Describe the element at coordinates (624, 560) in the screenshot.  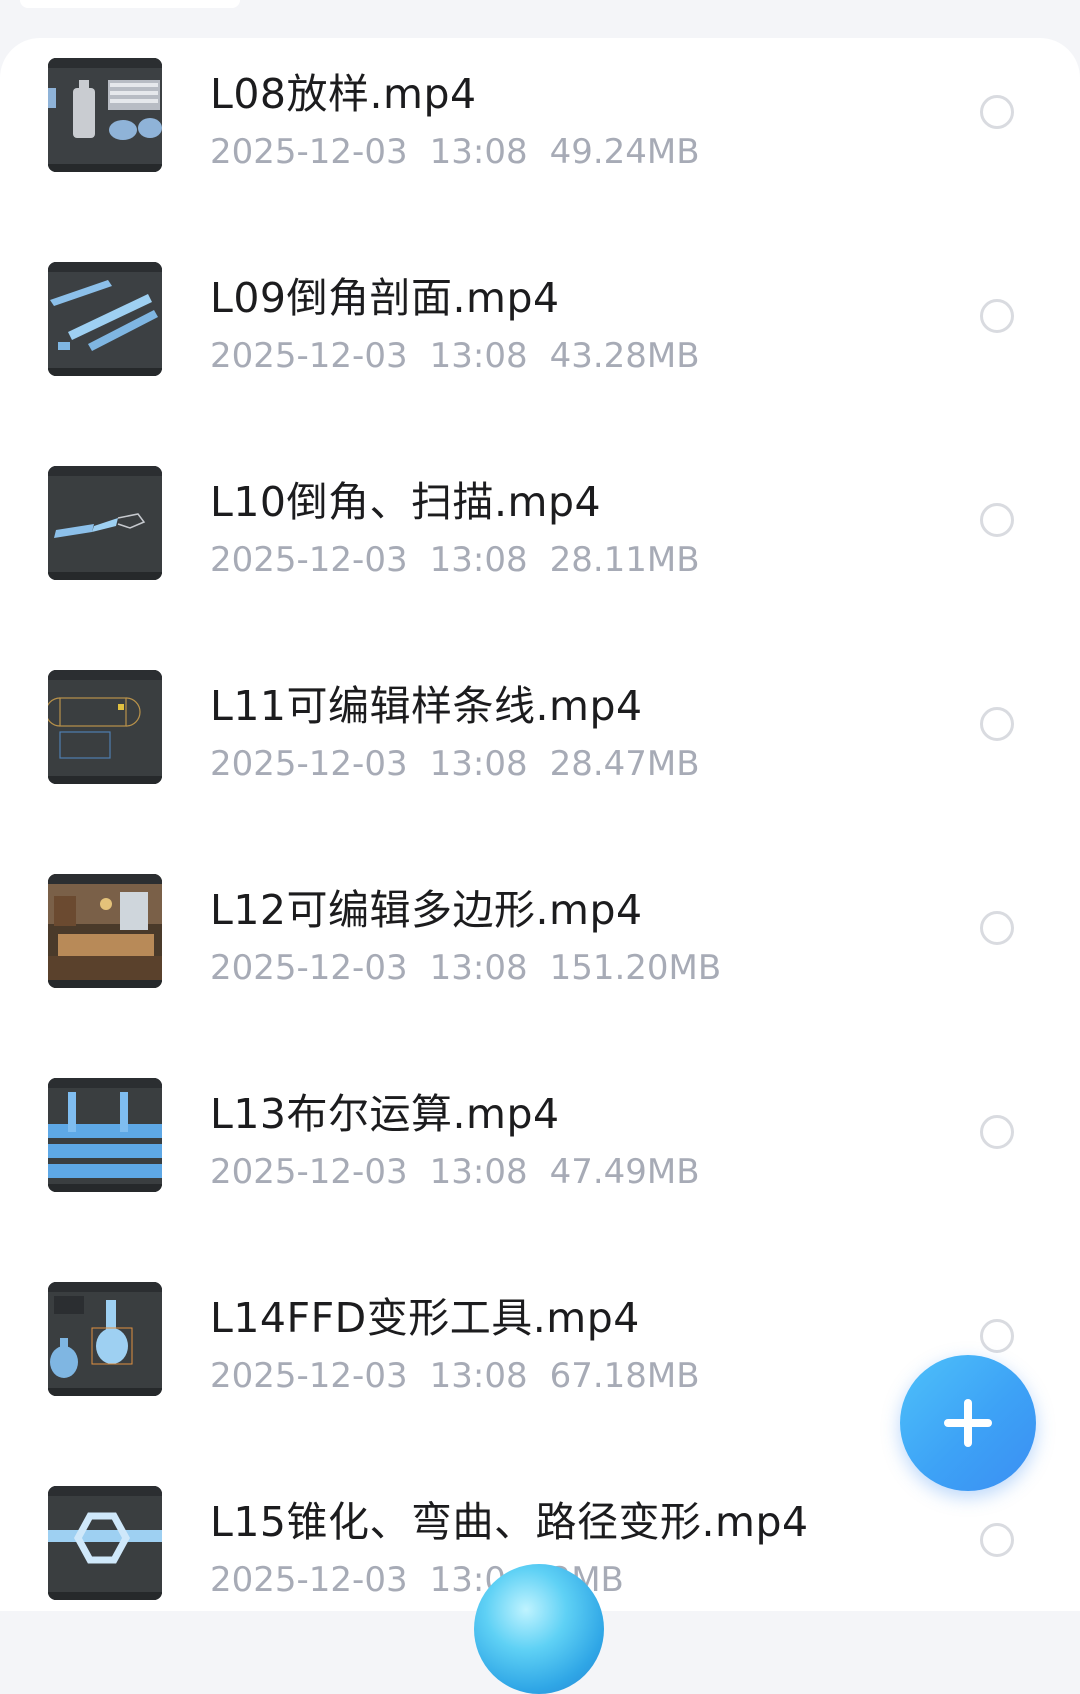
I see `file-size: 28.11MB` at that location.